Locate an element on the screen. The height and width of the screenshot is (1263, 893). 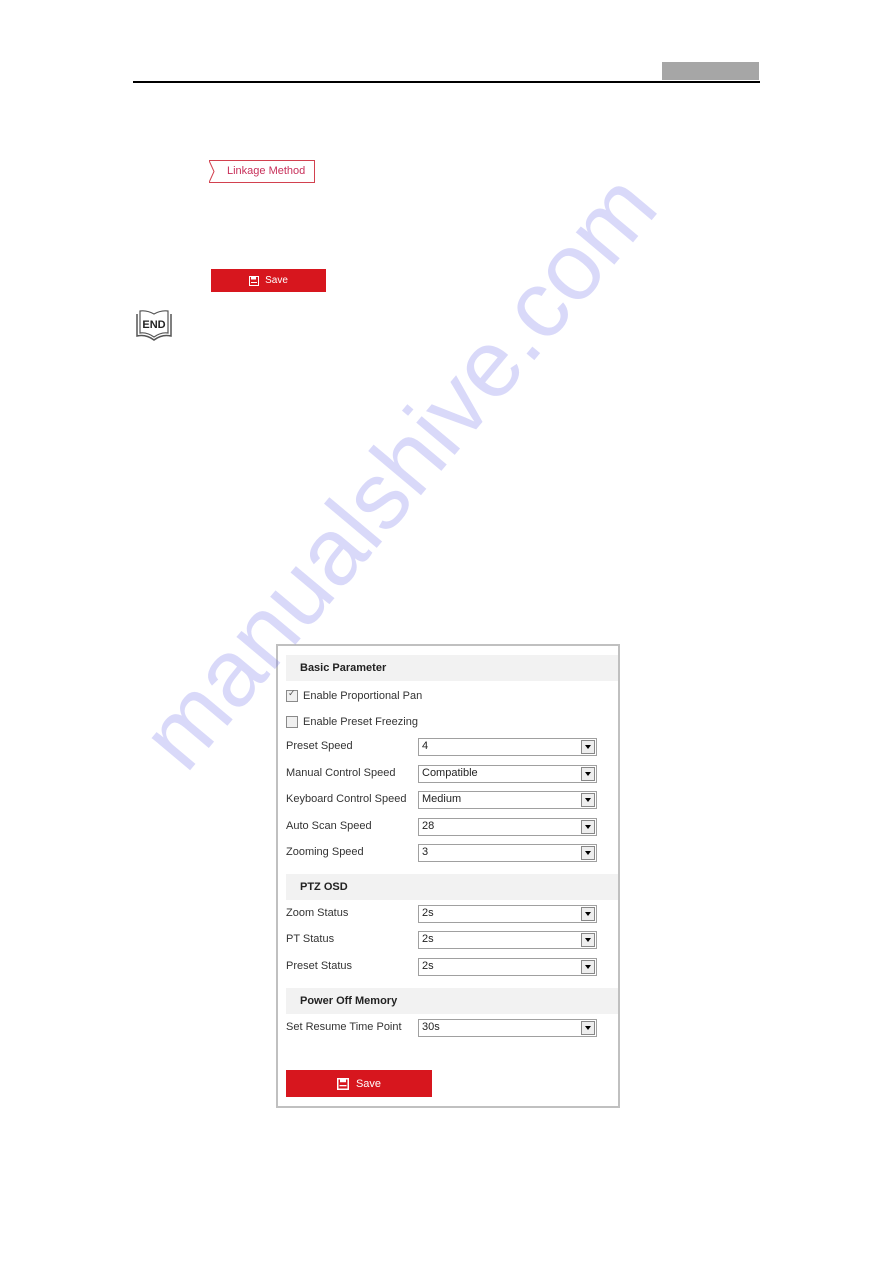
select-value: 30s is located at coordinates (431, 1027).